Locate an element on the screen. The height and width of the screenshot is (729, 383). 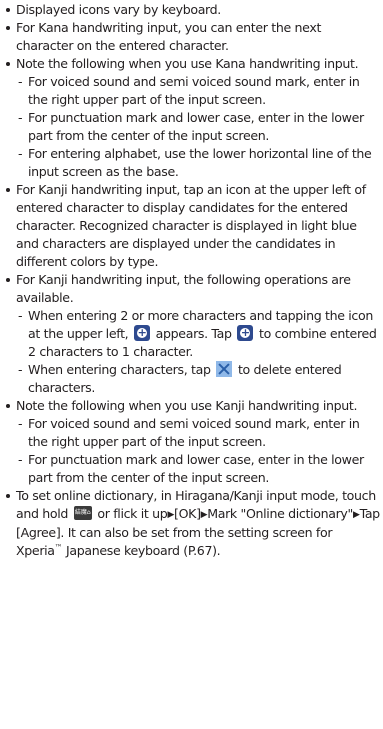
bullet-text: Mark "Online dictionary" is located at coordinates (280, 513).